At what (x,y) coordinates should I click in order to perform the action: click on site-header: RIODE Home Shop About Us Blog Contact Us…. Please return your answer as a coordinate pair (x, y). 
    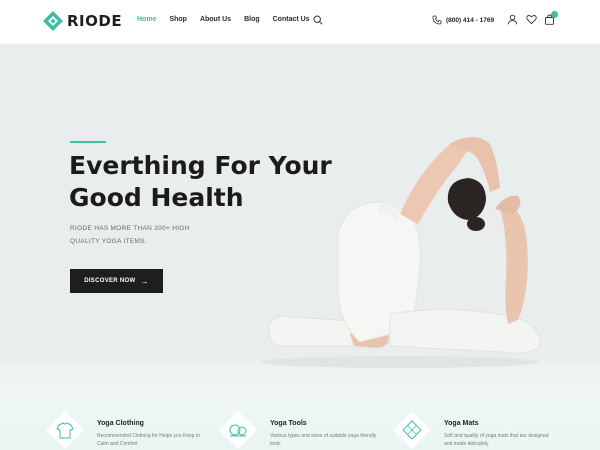
    Looking at the image, I should click on (300, 22).